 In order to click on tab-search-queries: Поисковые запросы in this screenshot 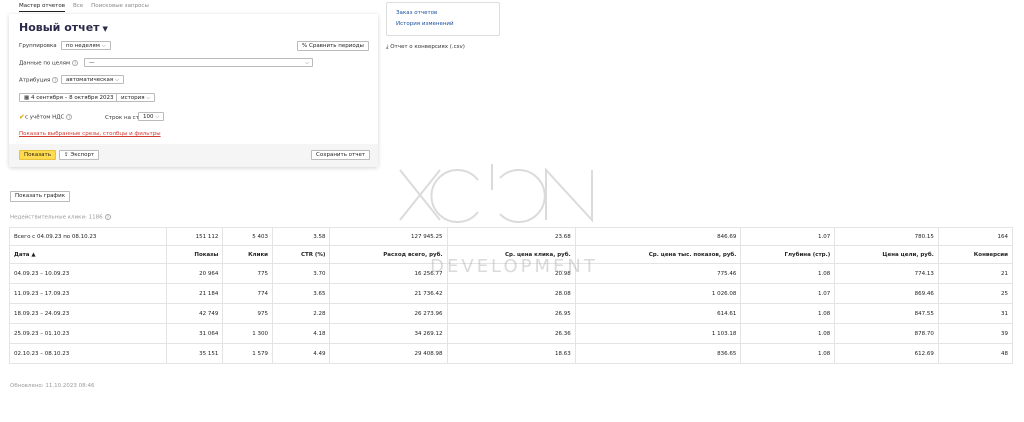, I will do `click(120, 7)`.